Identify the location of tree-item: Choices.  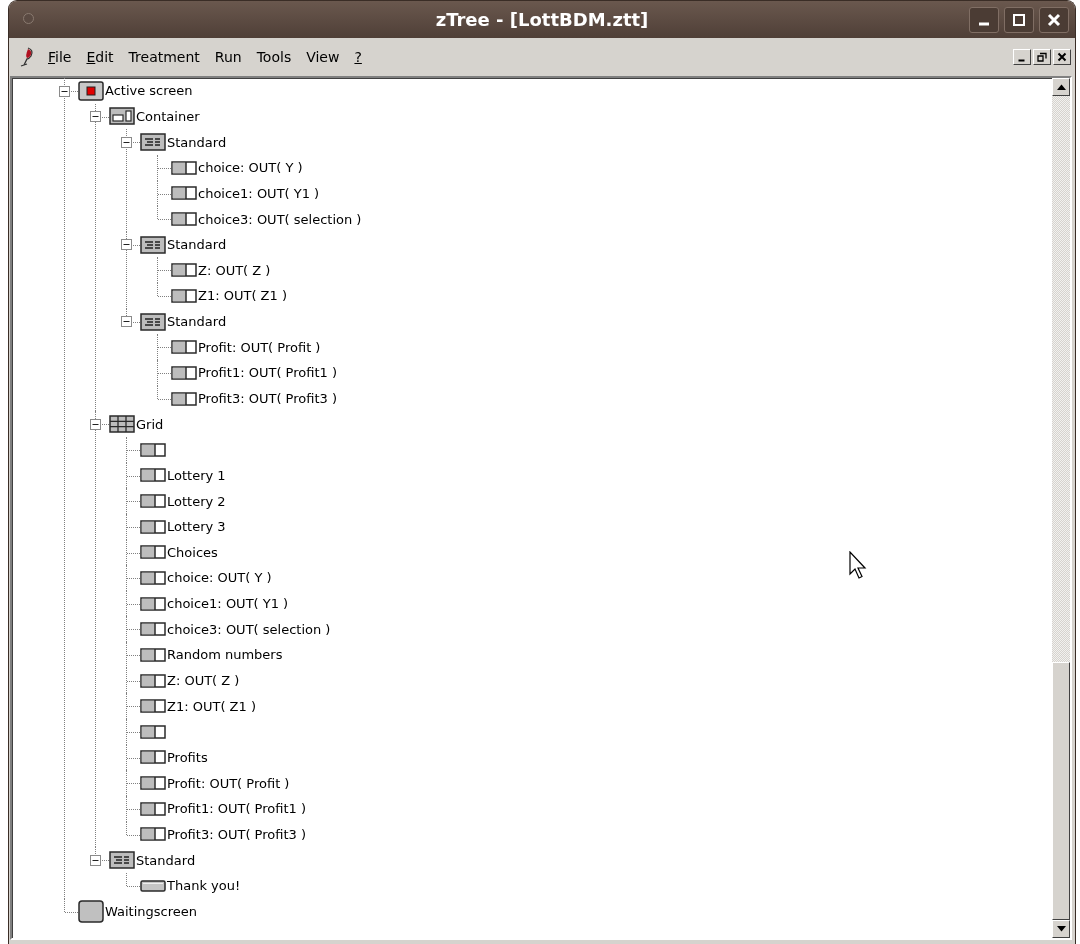
(192, 552).